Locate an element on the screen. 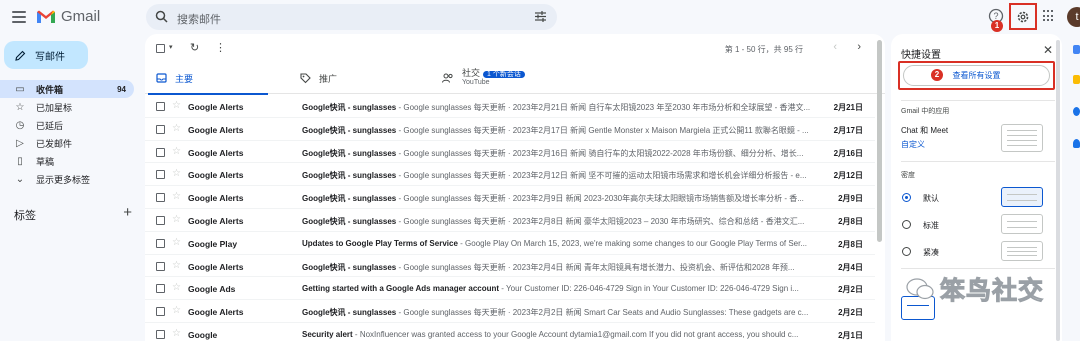 The width and height of the screenshot is (1080, 341). select-dropdown-icon: ▾ is located at coordinates (171, 47).